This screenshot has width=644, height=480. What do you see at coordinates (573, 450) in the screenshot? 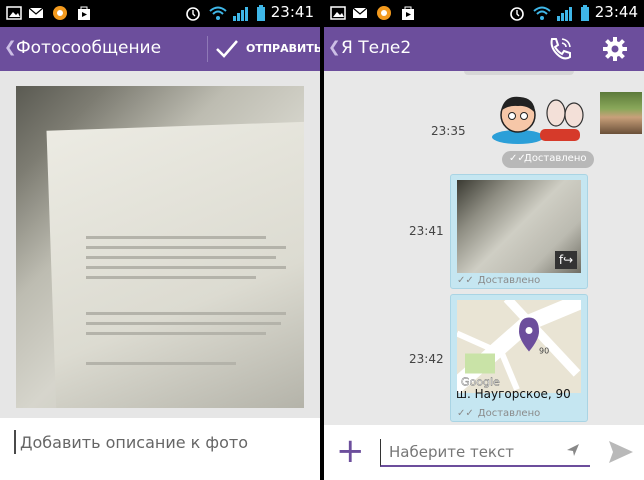
I see `location-arrow-icon` at bounding box center [573, 450].